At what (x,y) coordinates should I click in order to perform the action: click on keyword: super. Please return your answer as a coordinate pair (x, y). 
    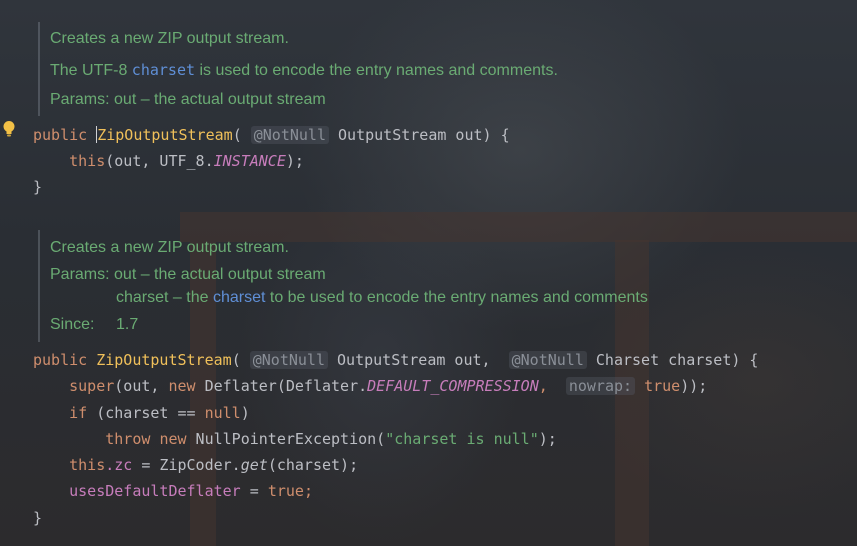
    Looking at the image, I should click on (92, 386).